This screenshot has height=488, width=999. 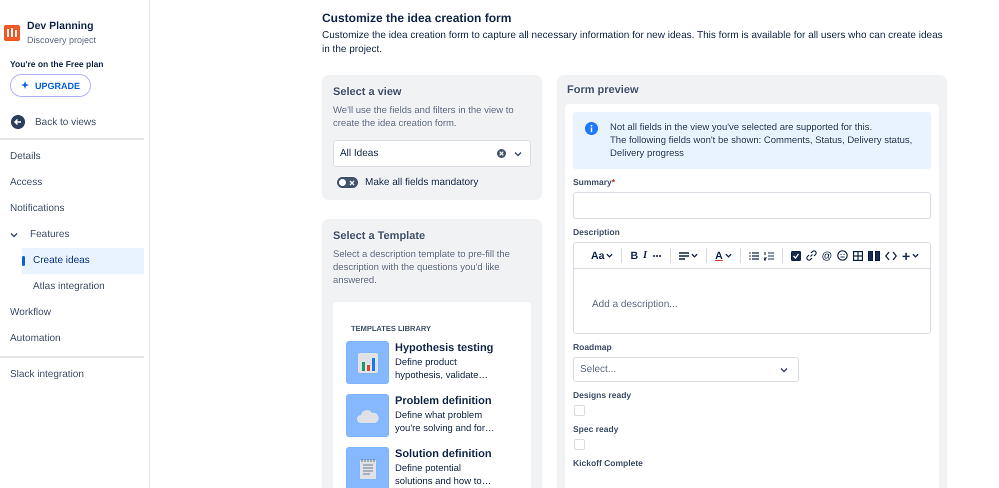 I want to click on page-description: Customize the idea creation form to capture all necessary information for new ideas. This form is available for all users who can create ideas in the project., so click(x=633, y=43).